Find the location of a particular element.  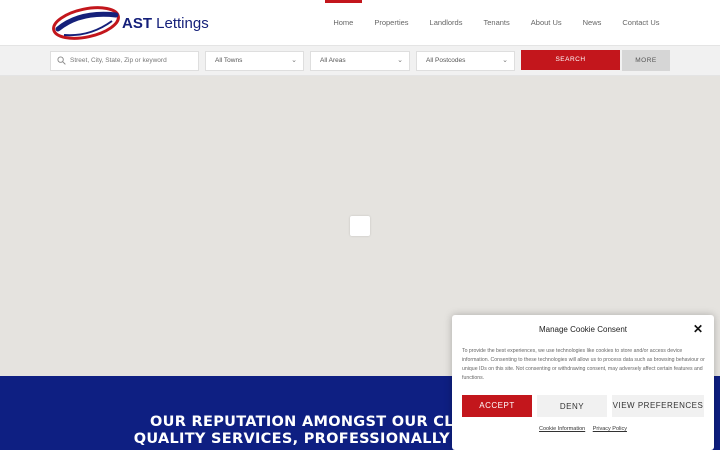

towns-select: All Towns ⌄ is located at coordinates (254, 61).